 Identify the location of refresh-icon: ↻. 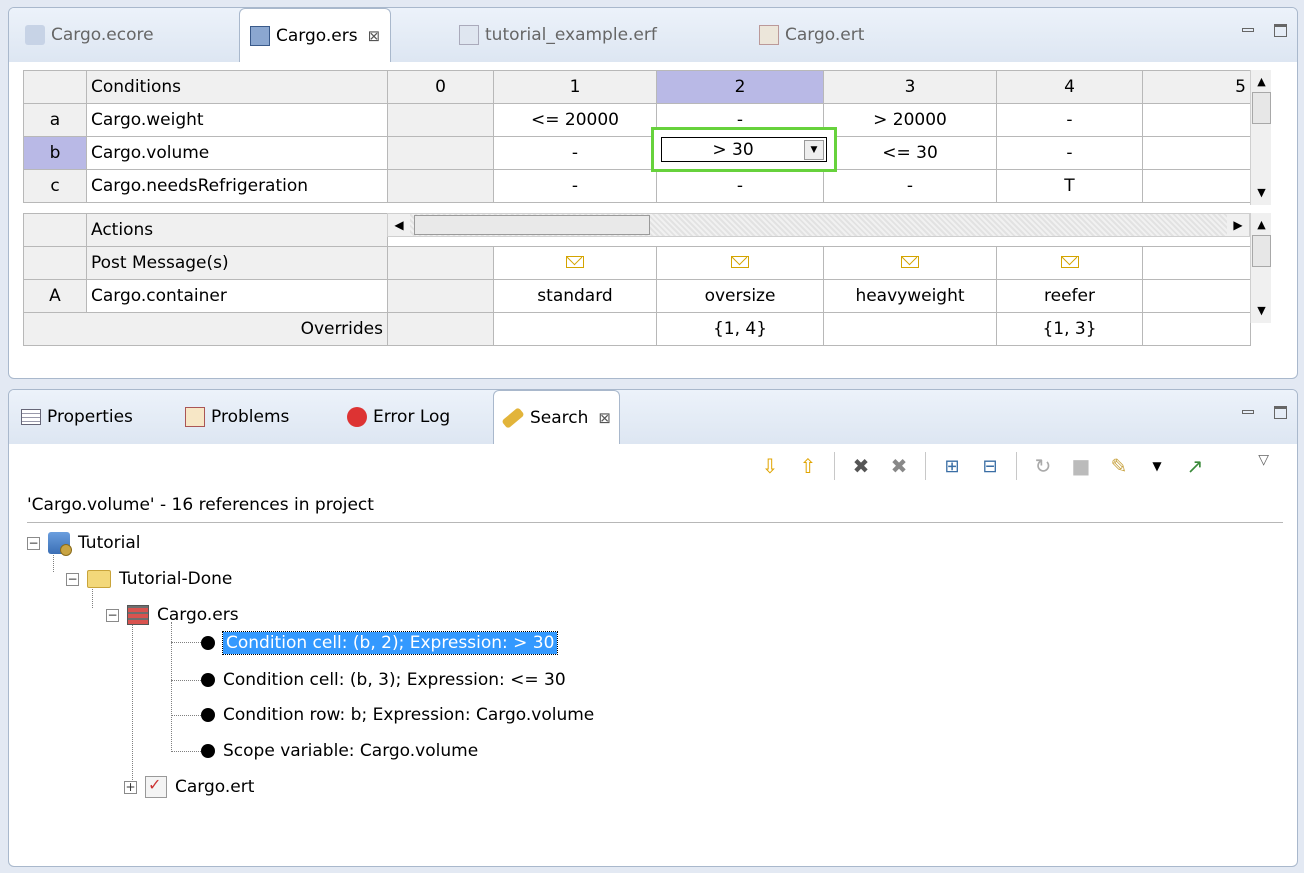
(1043, 466).